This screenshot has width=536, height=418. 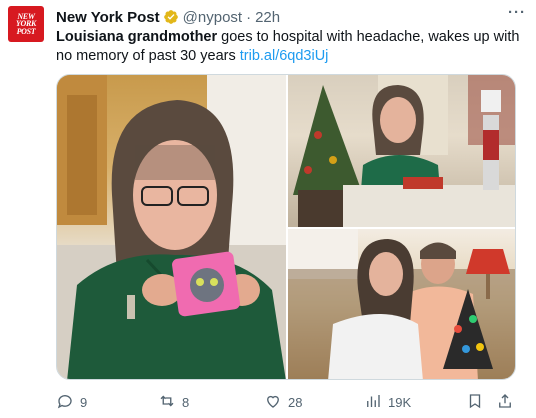 I want to click on heart-icon, so click(x=273, y=402).